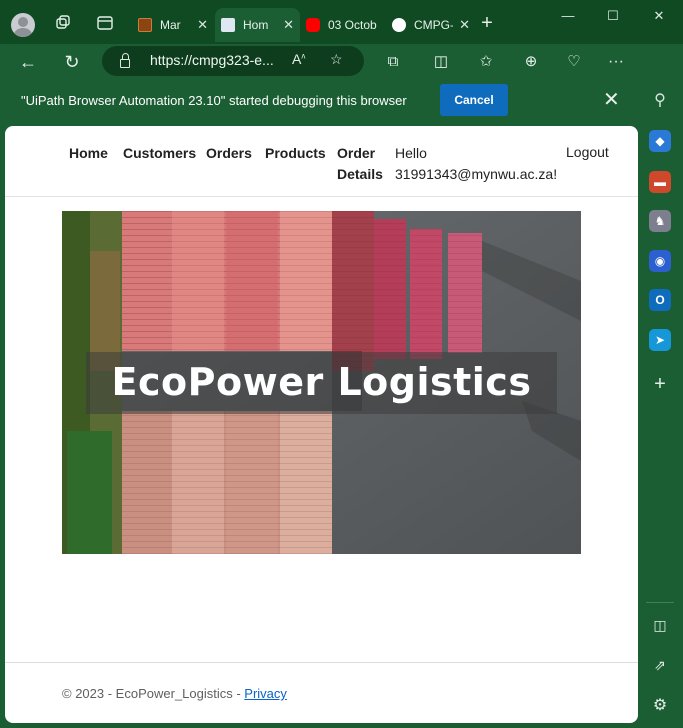  What do you see at coordinates (660, 625) in the screenshot?
I see `hide-sidebar-icon: ◫` at bounding box center [660, 625].